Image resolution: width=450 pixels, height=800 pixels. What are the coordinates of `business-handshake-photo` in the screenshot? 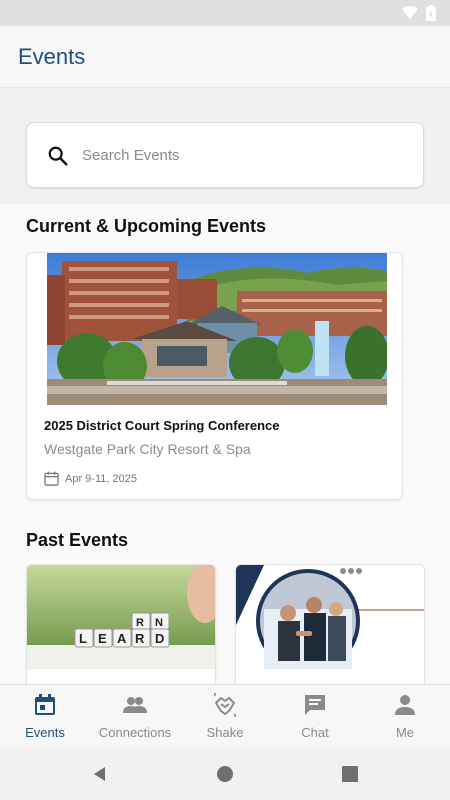 It's located at (330, 617).